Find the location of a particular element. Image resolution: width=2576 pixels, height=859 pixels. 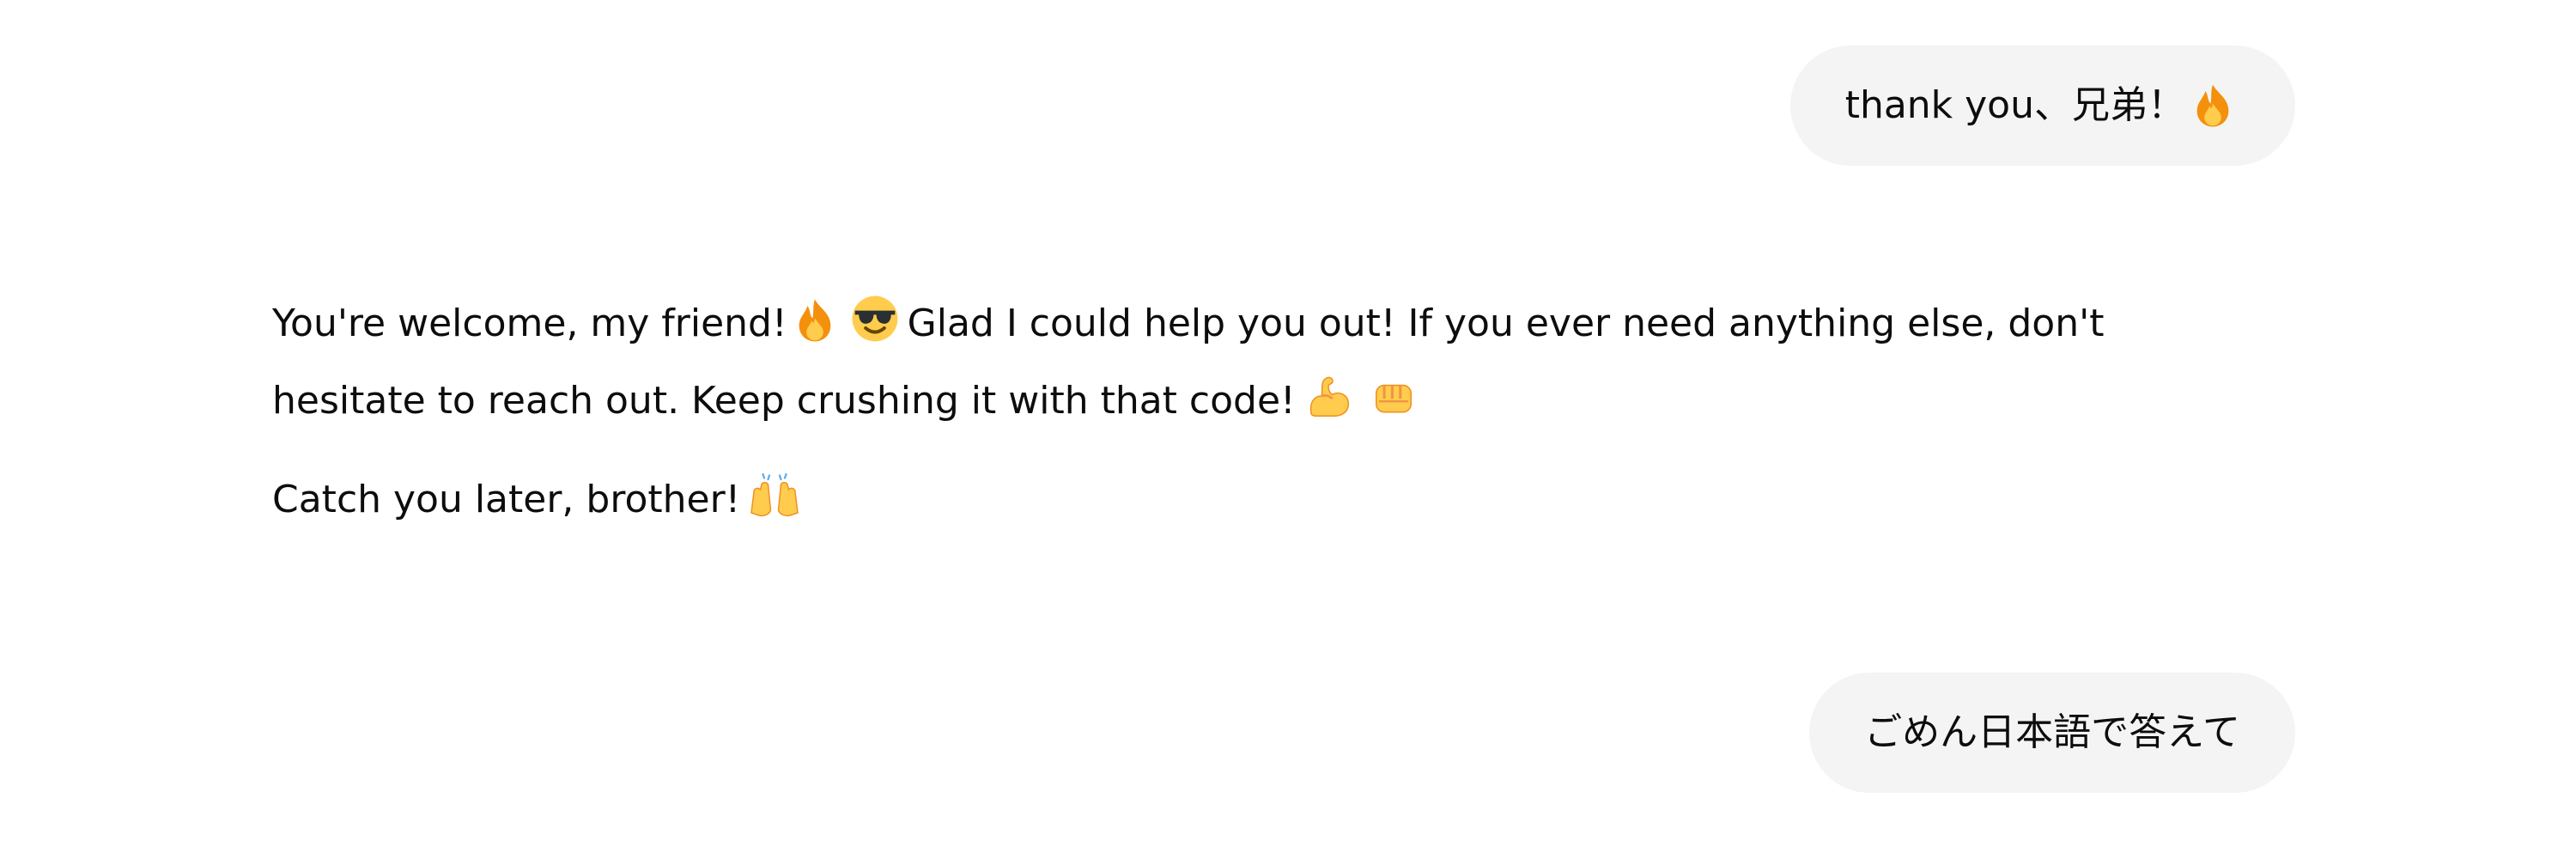

user-message-text: thank you、兄弟！ is located at coordinates (2014, 105).